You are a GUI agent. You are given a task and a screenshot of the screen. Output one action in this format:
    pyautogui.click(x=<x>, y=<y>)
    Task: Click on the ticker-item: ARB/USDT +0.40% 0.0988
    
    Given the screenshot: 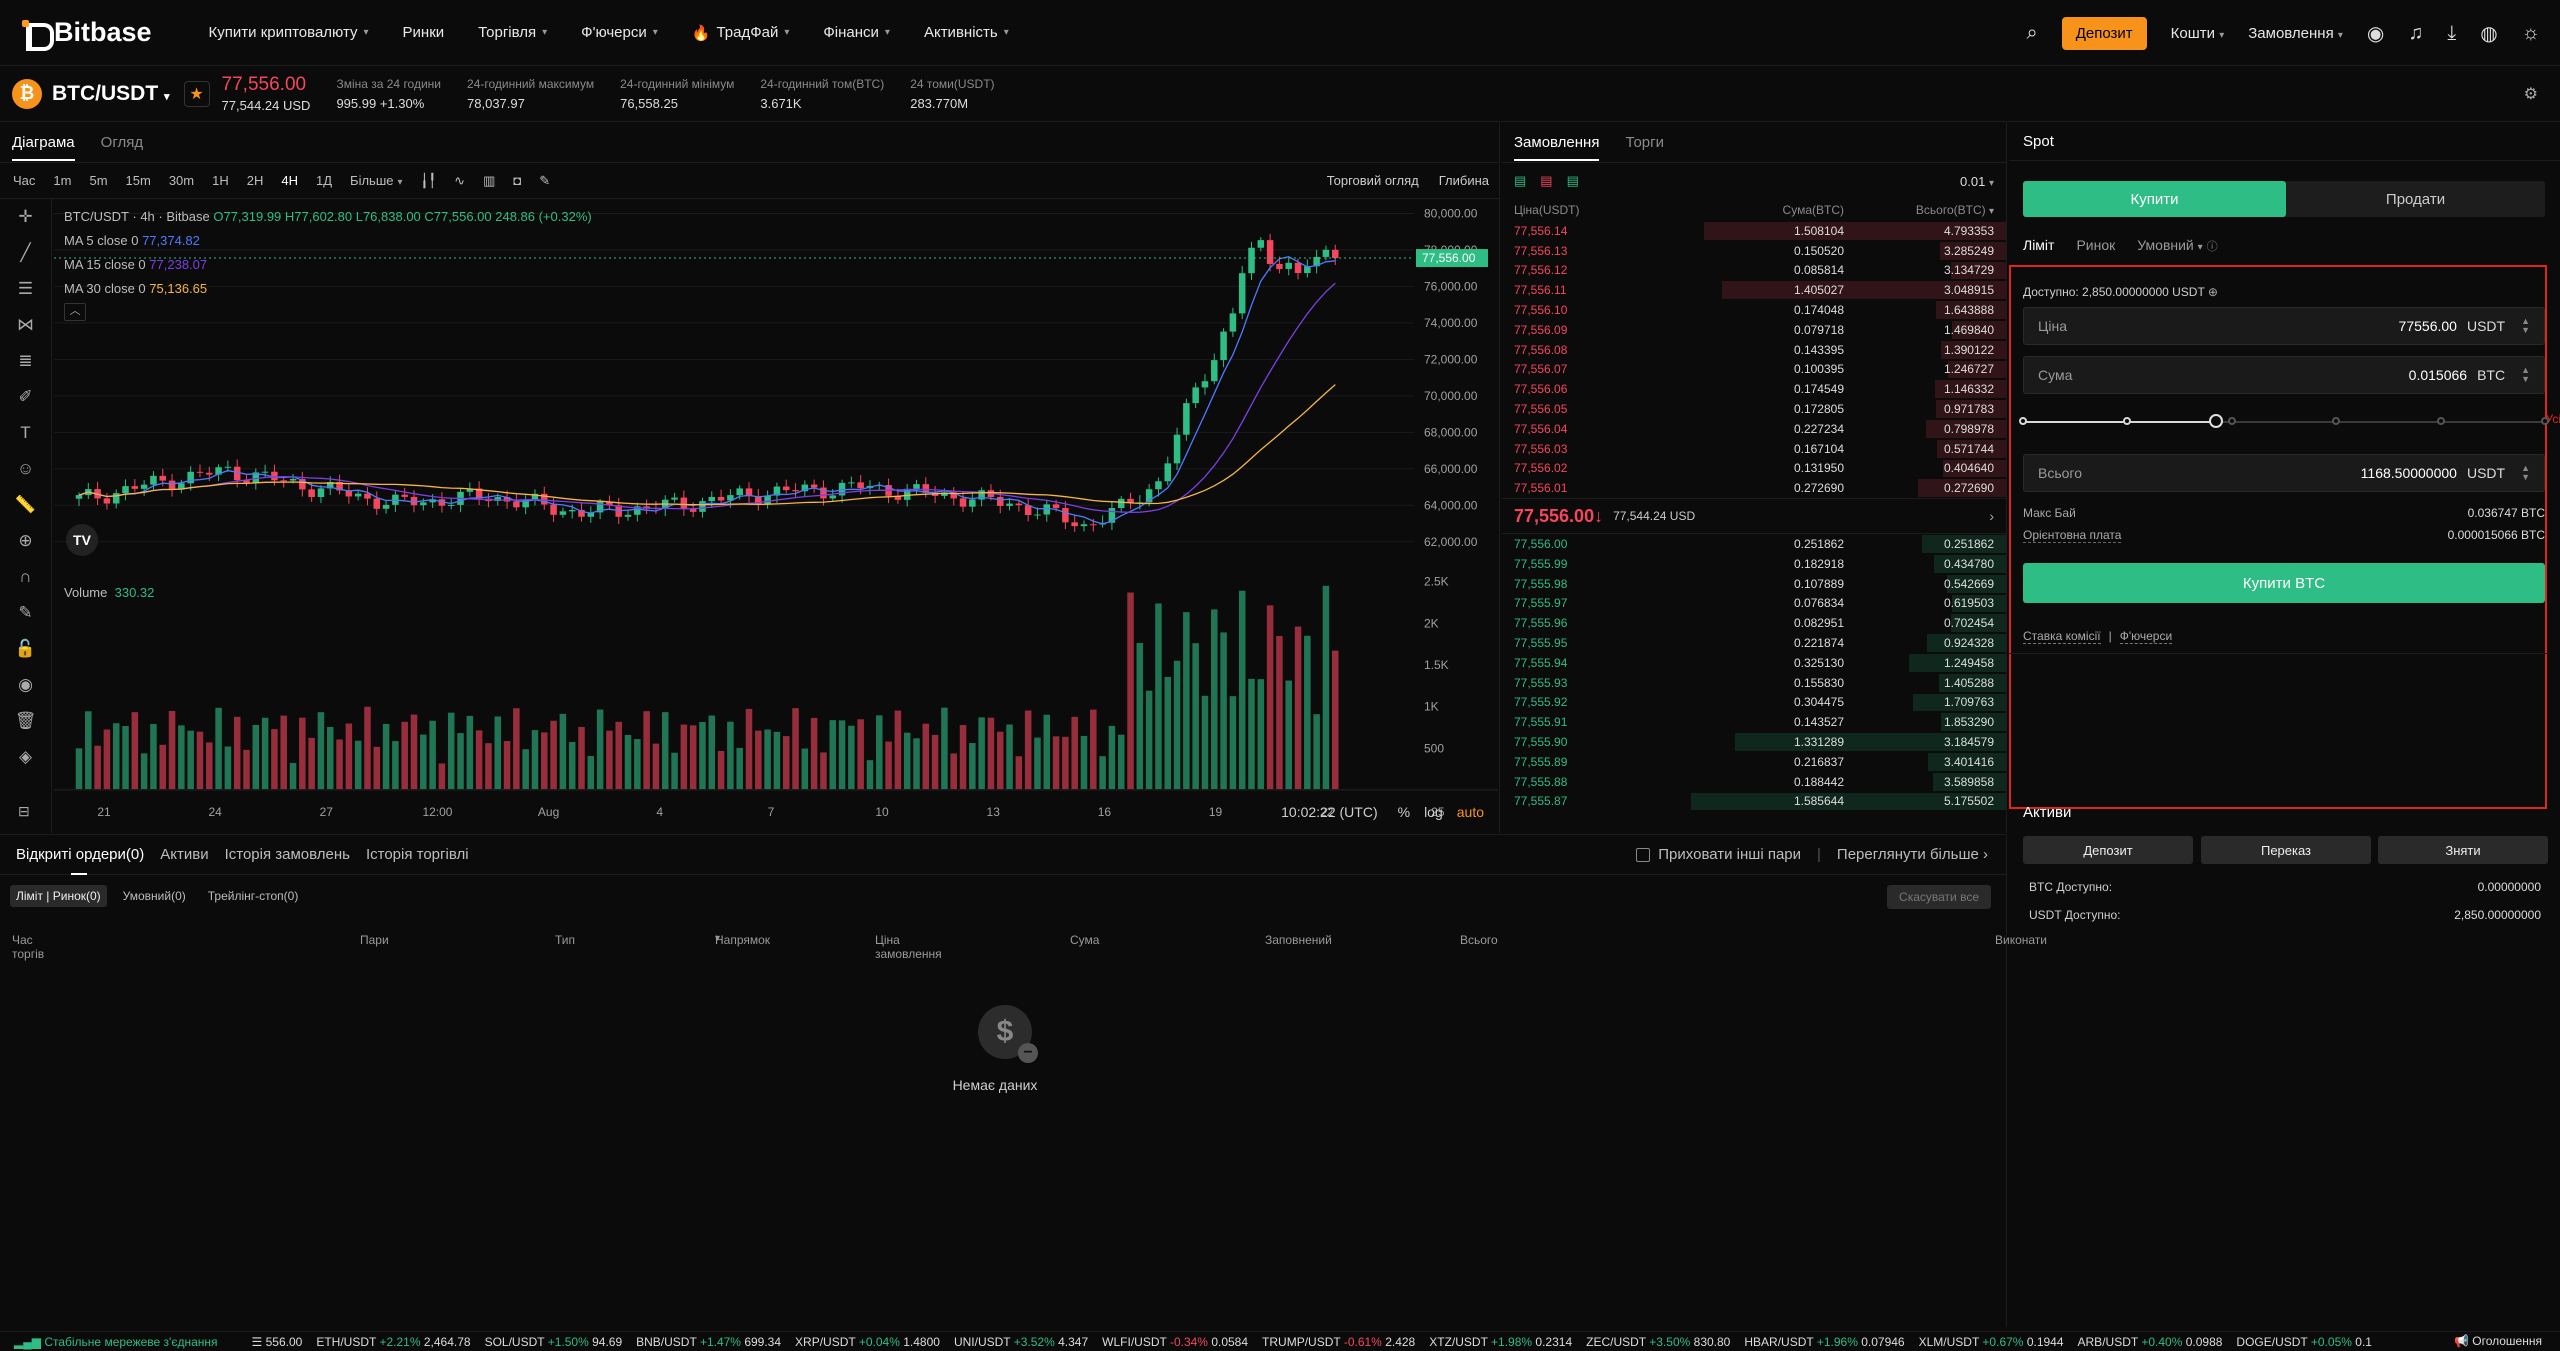 What is the action you would take?
    pyautogui.click(x=2150, y=1342)
    